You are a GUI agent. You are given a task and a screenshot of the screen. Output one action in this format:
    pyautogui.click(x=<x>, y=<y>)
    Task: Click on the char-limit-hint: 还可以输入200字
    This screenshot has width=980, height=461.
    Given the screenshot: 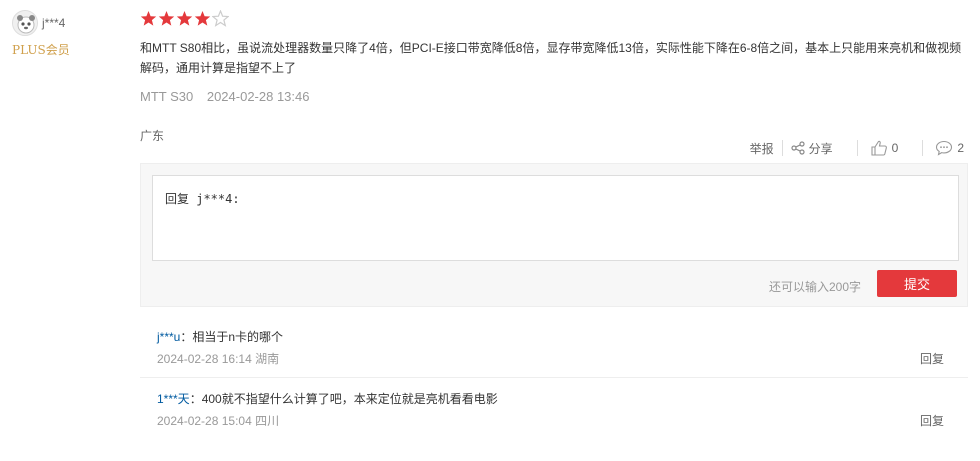 What is the action you would take?
    pyautogui.click(x=814, y=287)
    